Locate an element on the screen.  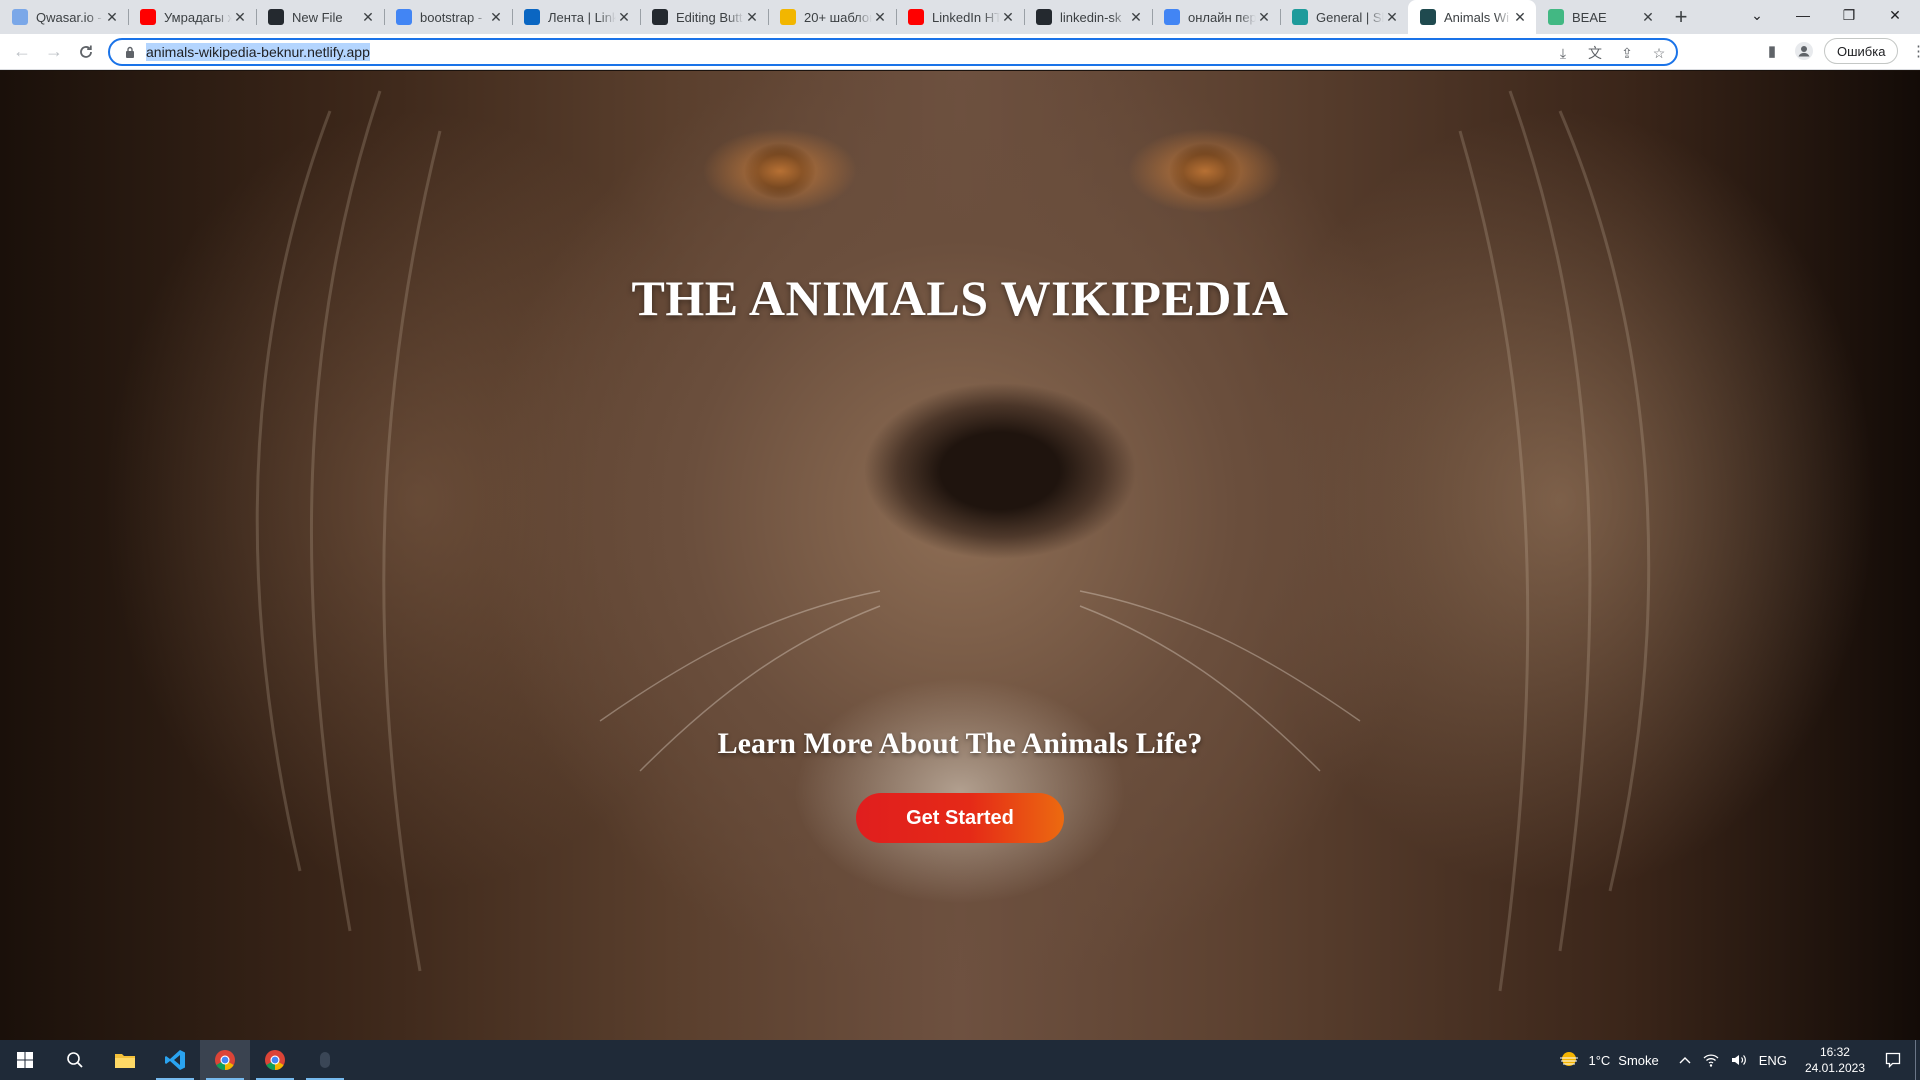
show-desktop-button is located at coordinates (1917, 1060).